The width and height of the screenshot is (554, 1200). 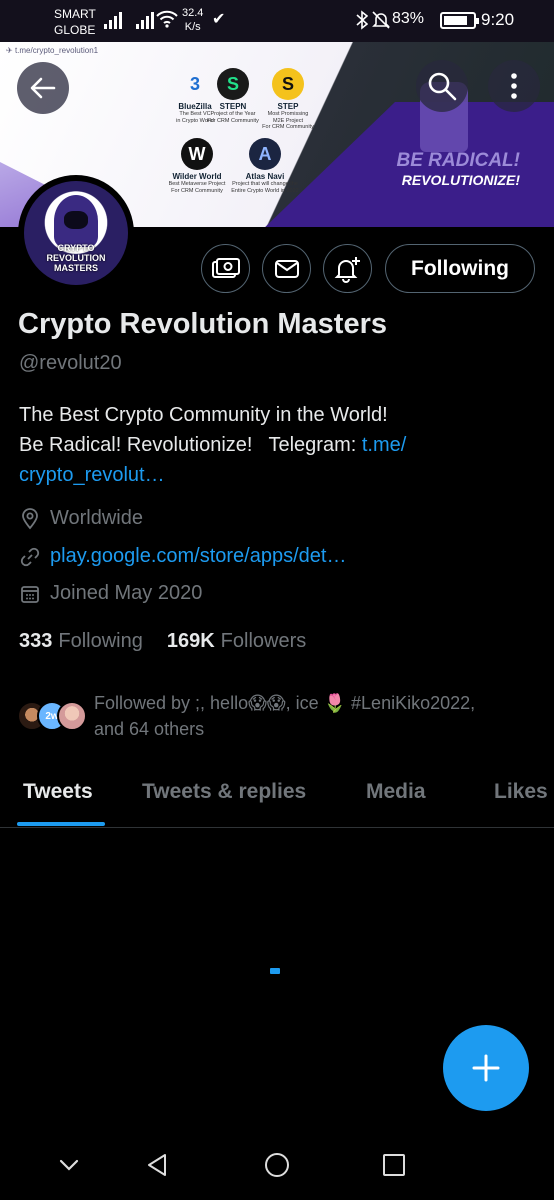 I want to click on battery-icon, so click(x=459, y=20).